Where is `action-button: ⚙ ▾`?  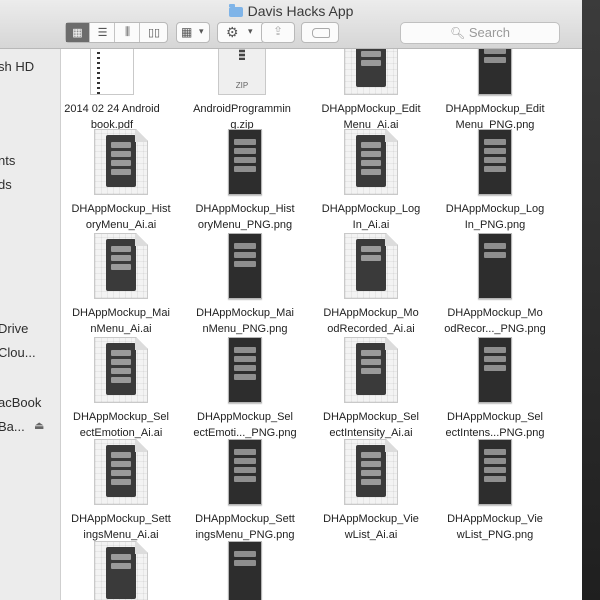 action-button: ⚙ ▾ is located at coordinates (241, 32).